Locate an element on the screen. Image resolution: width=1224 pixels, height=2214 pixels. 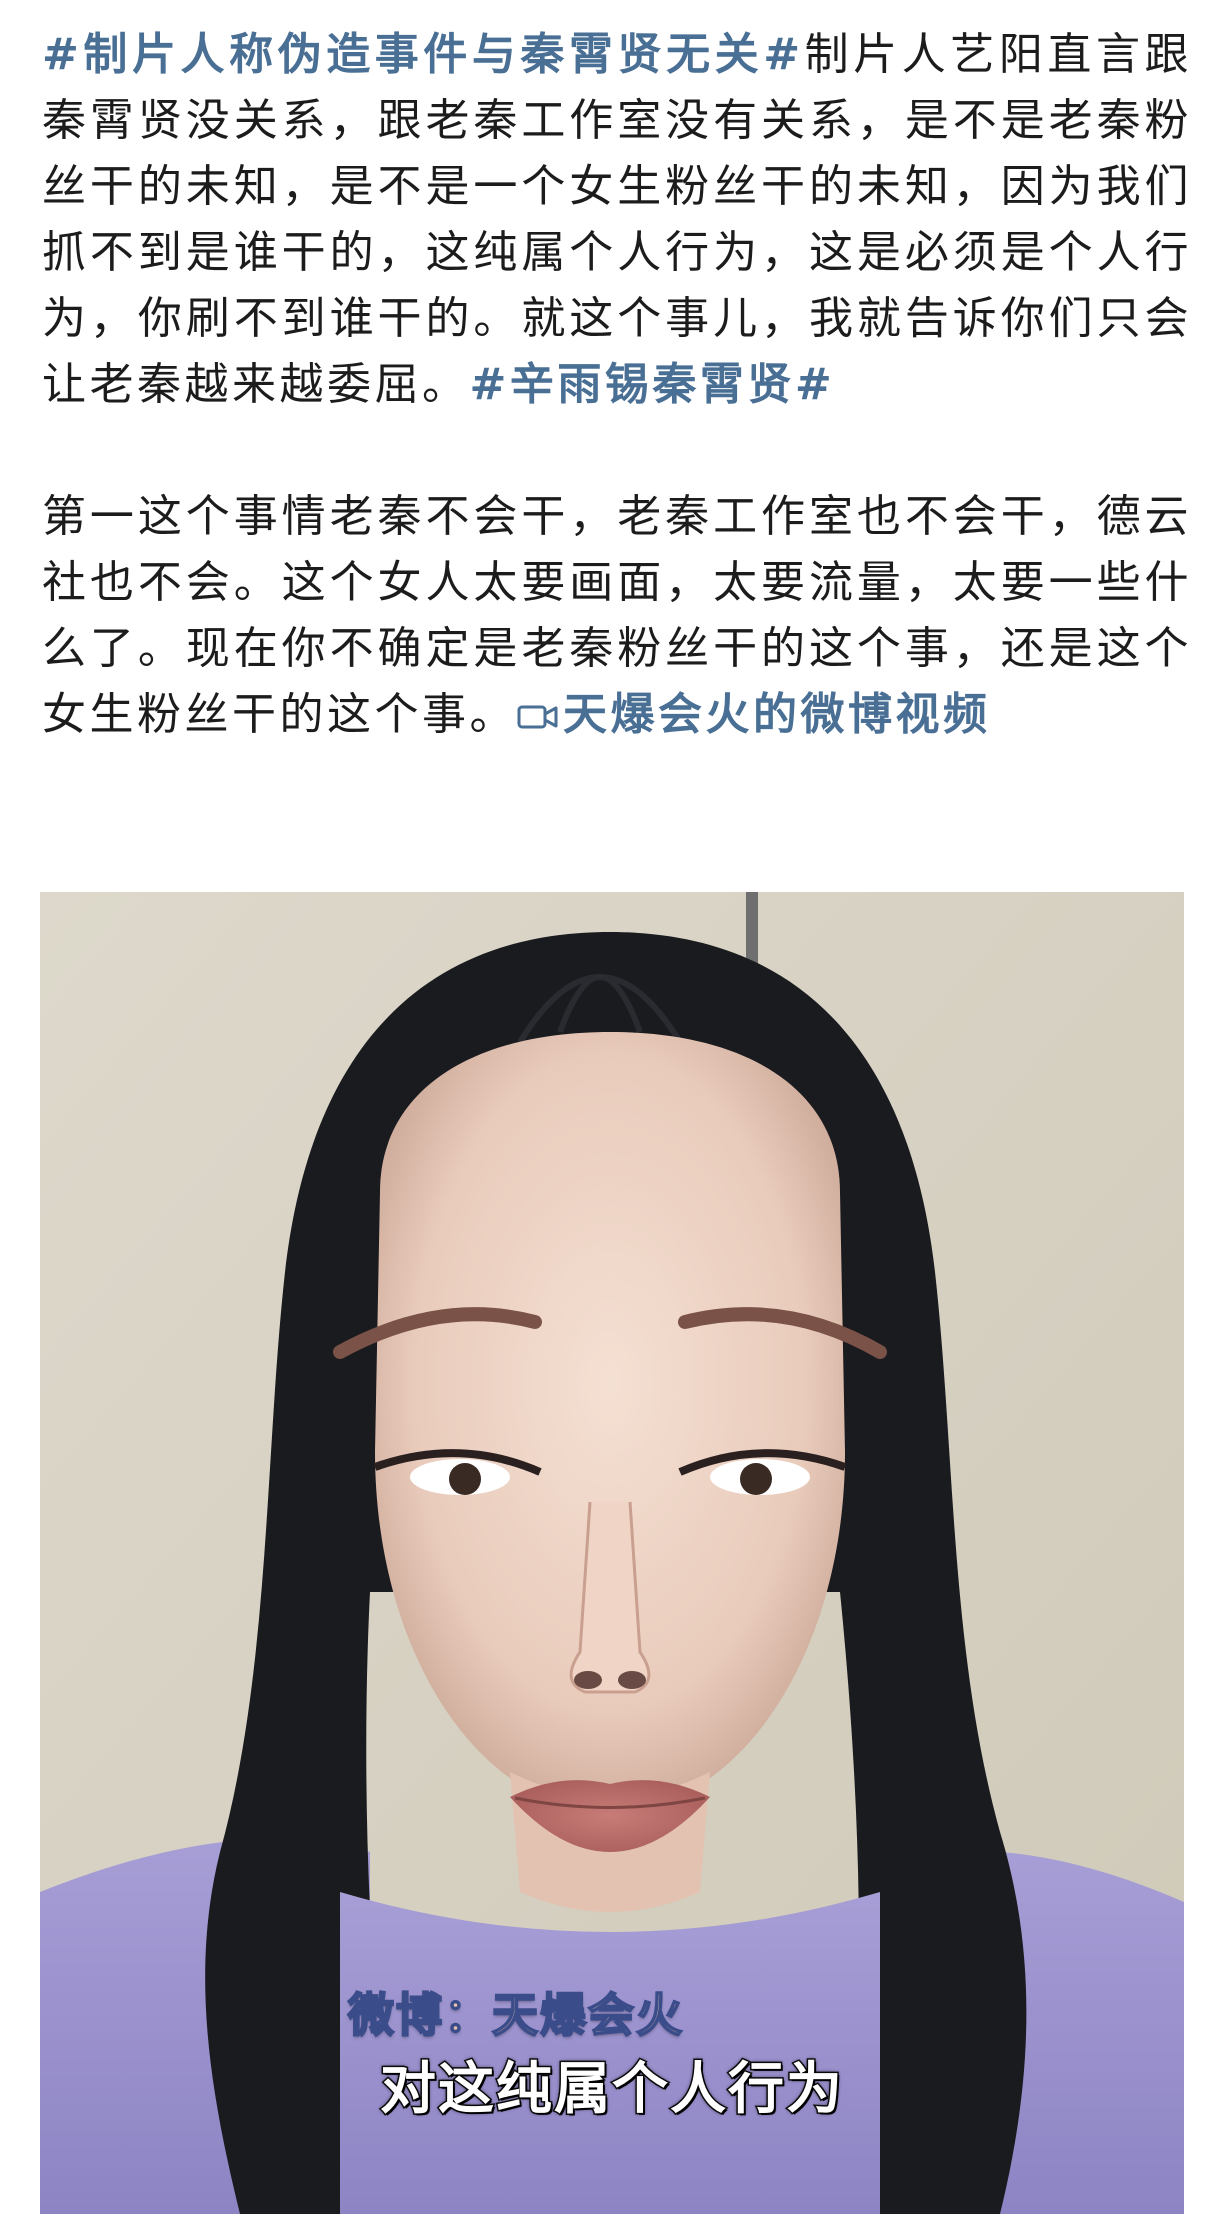
hashtag-xinyuxi-qinxiaoxian: #辛雨锡秦霄贤# is located at coordinates (653, 384).